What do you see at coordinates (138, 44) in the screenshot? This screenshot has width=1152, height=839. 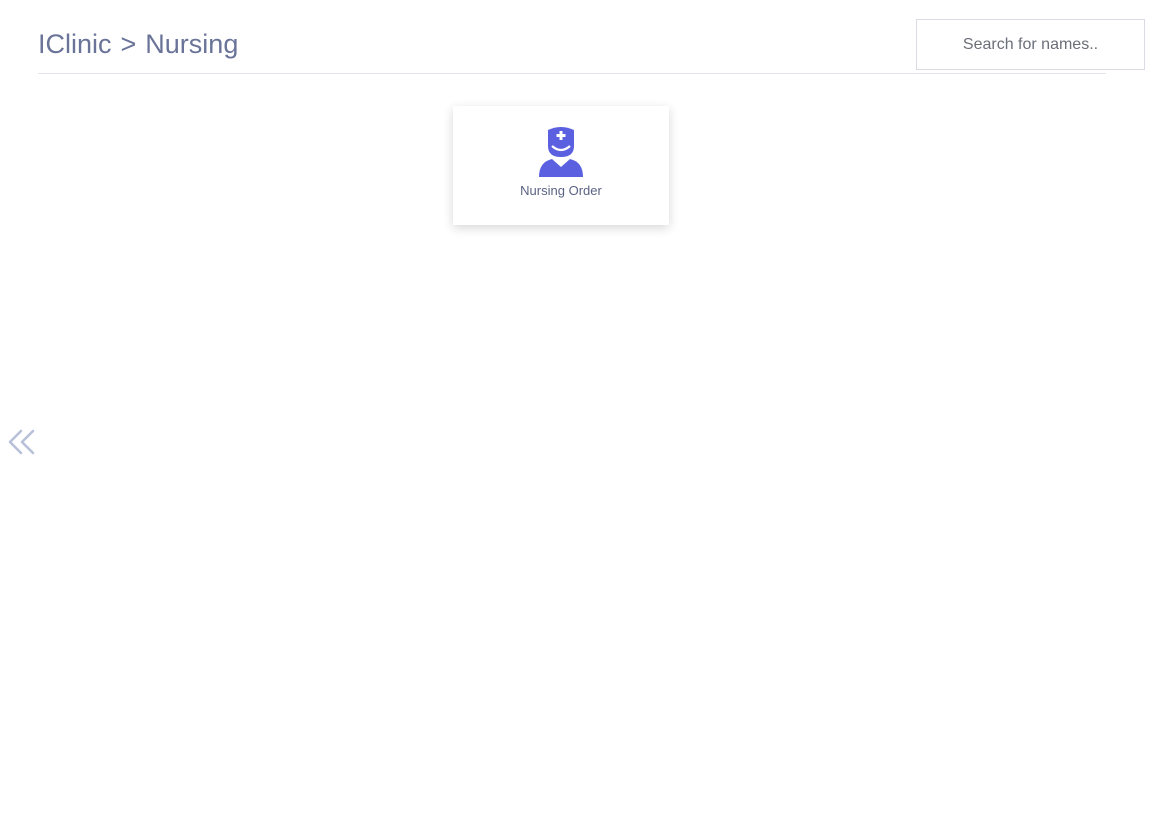 I see `breadcrumb: IClinic > Nursing` at bounding box center [138, 44].